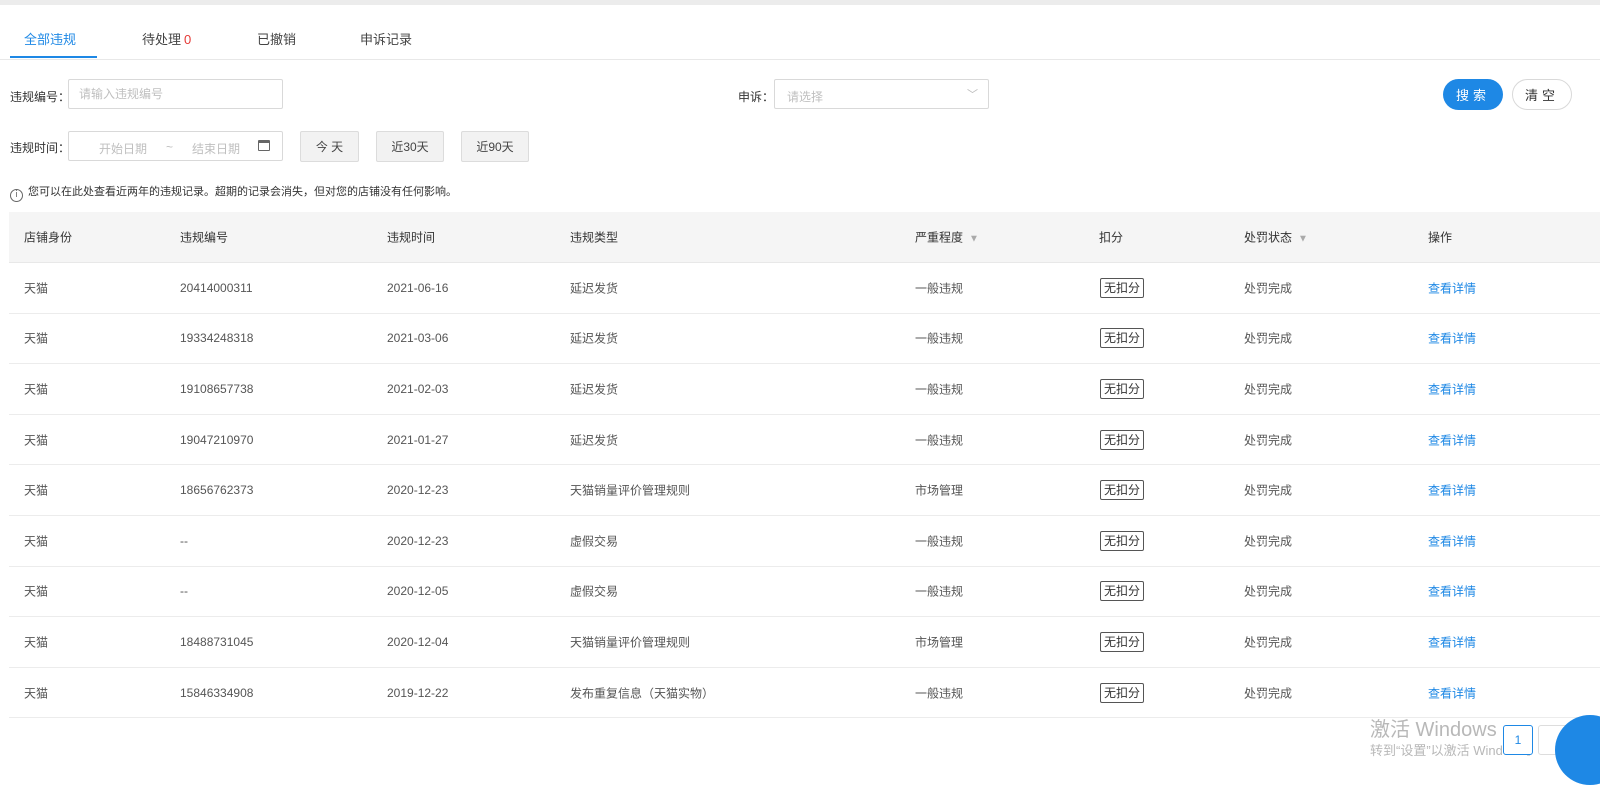 This screenshot has height=788, width=1600. I want to click on appeal-select: 请选择 ﹀, so click(881, 94).